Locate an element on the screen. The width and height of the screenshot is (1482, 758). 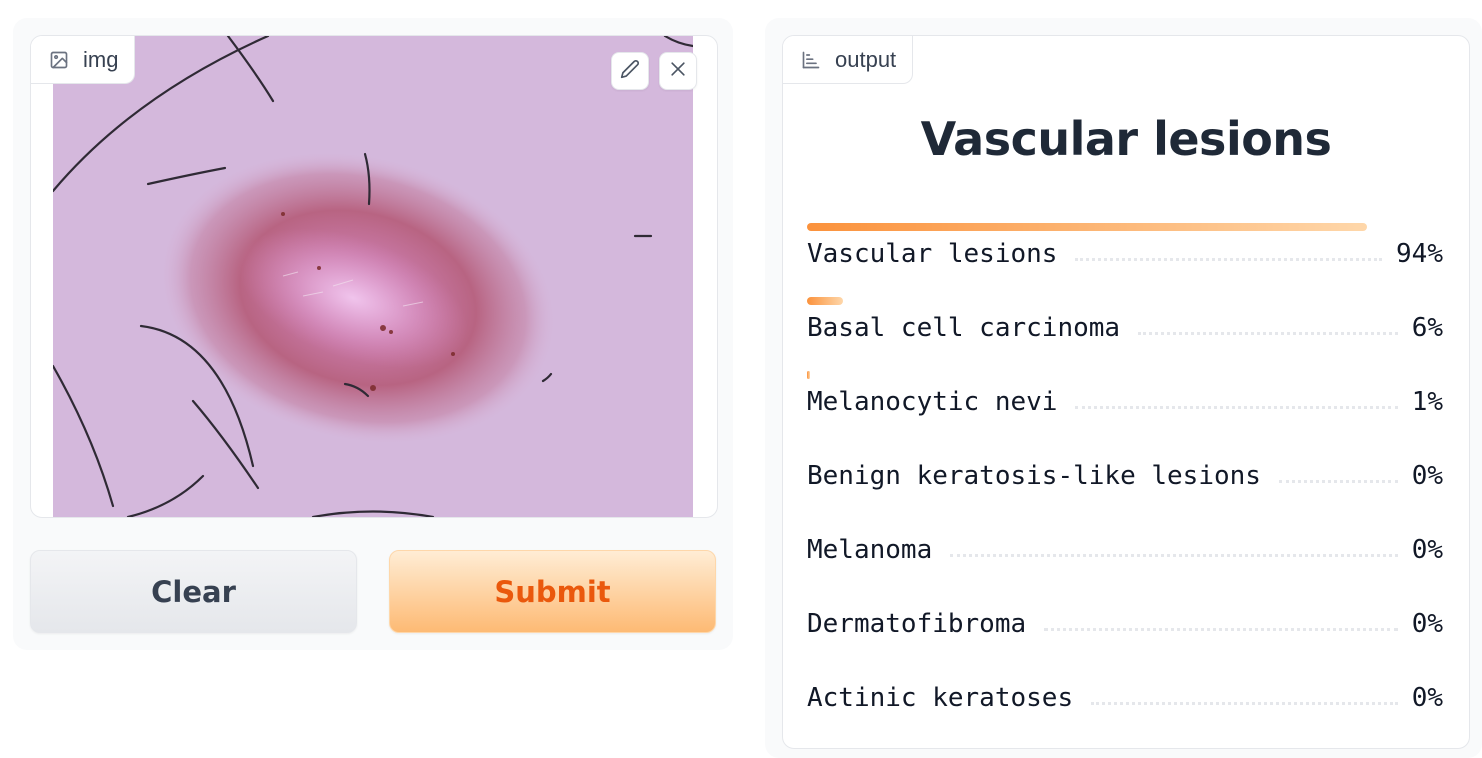
confidence-item: Melanoma 0% is located at coordinates (1125, 556).